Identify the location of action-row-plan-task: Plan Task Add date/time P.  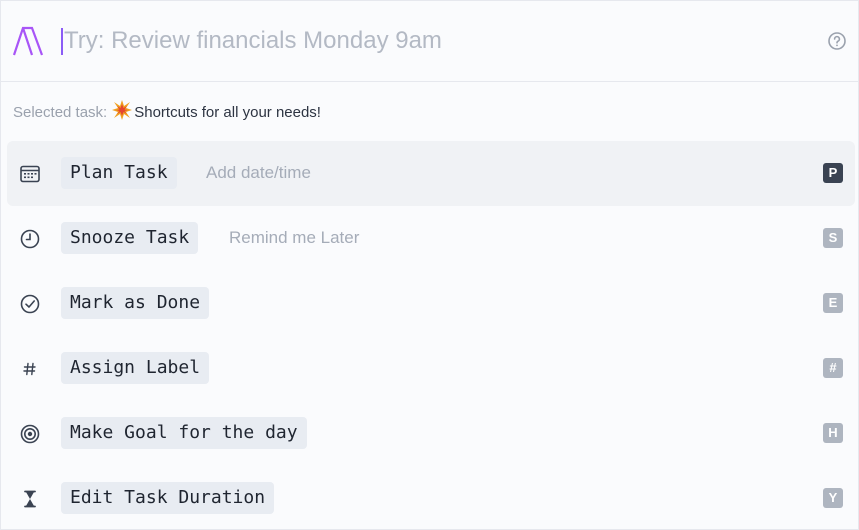
(431, 173).